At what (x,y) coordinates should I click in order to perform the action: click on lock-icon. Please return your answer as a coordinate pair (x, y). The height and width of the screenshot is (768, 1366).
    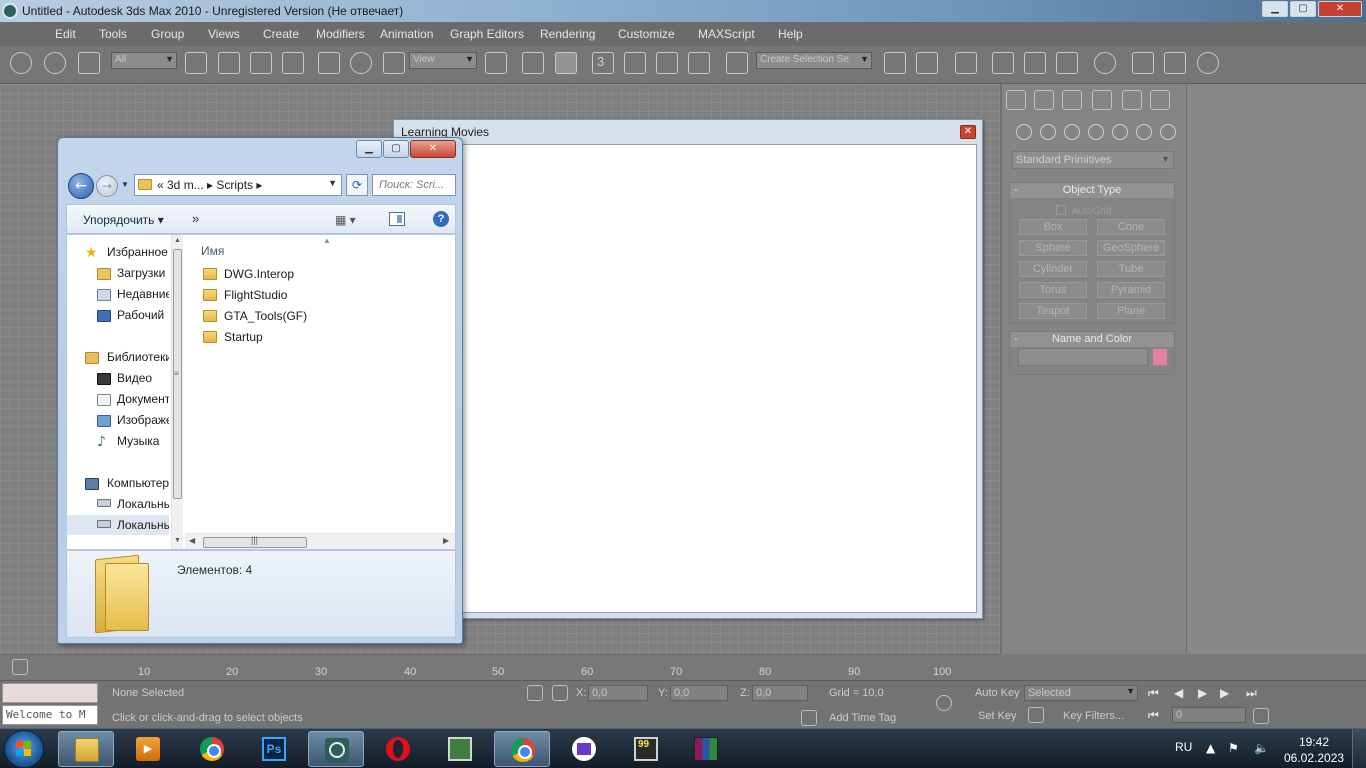
    Looking at the image, I should click on (535, 693).